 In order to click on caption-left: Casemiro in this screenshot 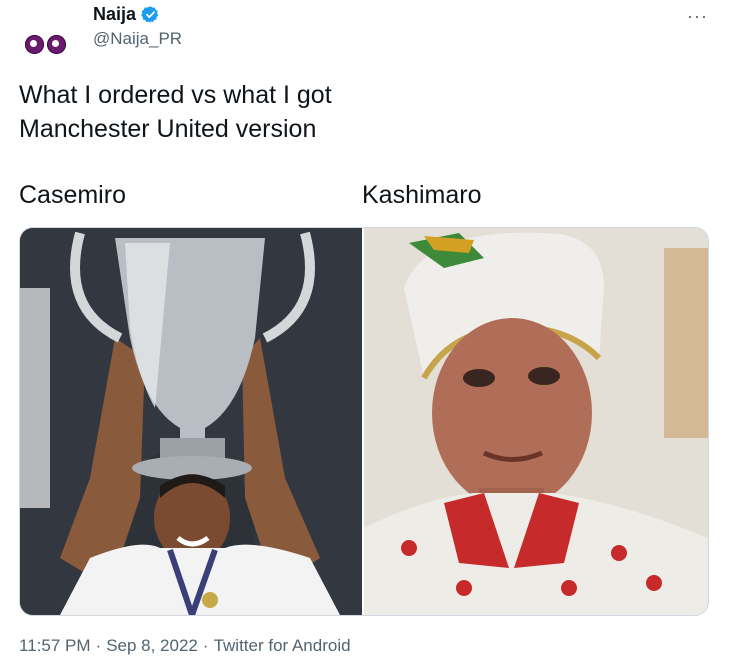, I will do `click(72, 195)`.